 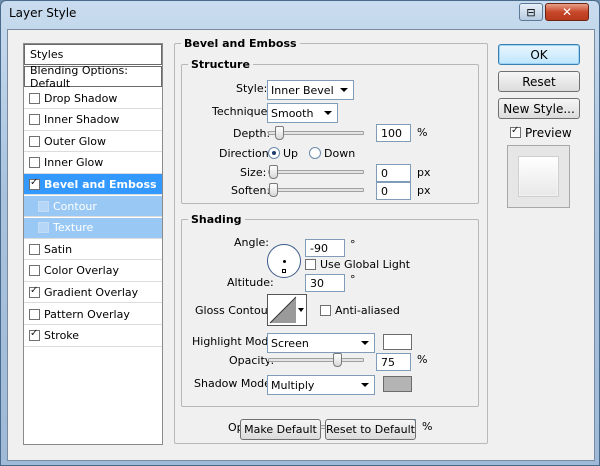 I want to click on style-item-satin: Satin, so click(x=93, y=250).